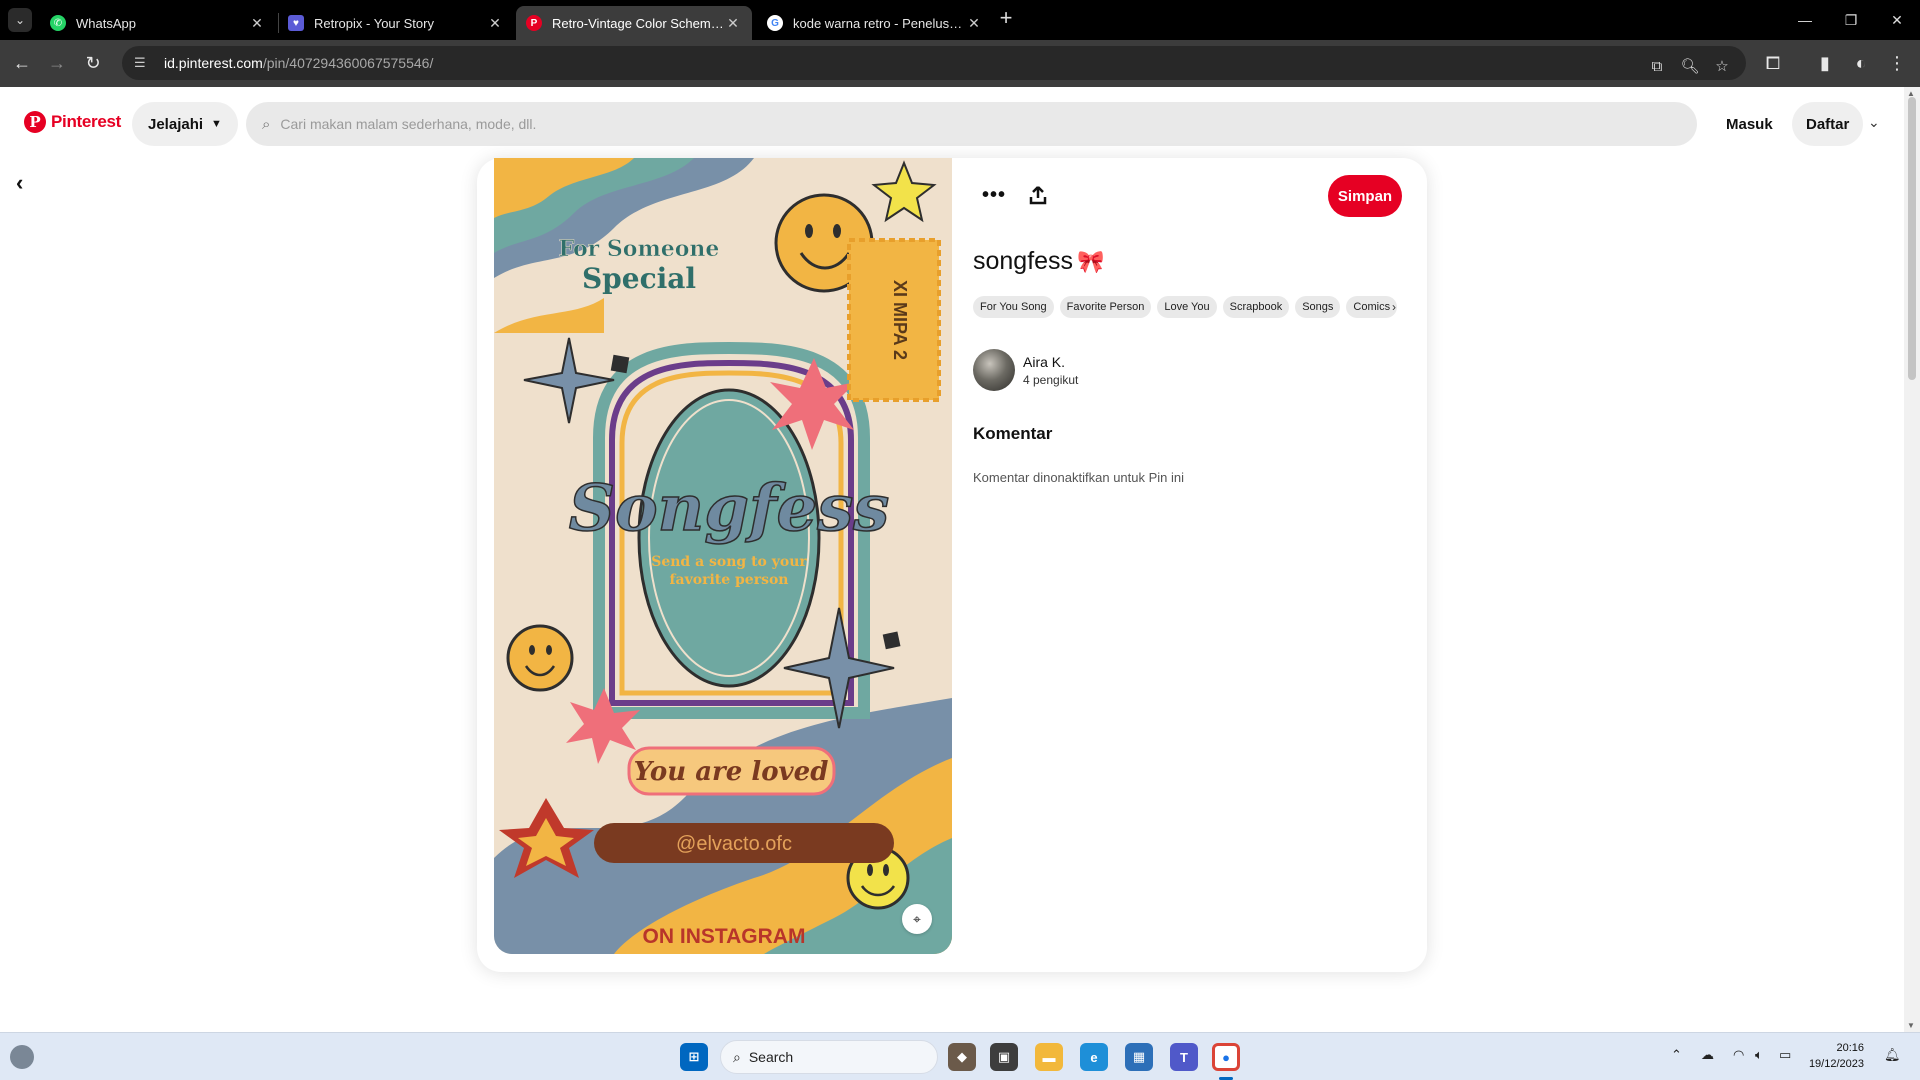  Describe the element at coordinates (1318, 307) in the screenshot. I see `tag-chip: Songs` at that location.